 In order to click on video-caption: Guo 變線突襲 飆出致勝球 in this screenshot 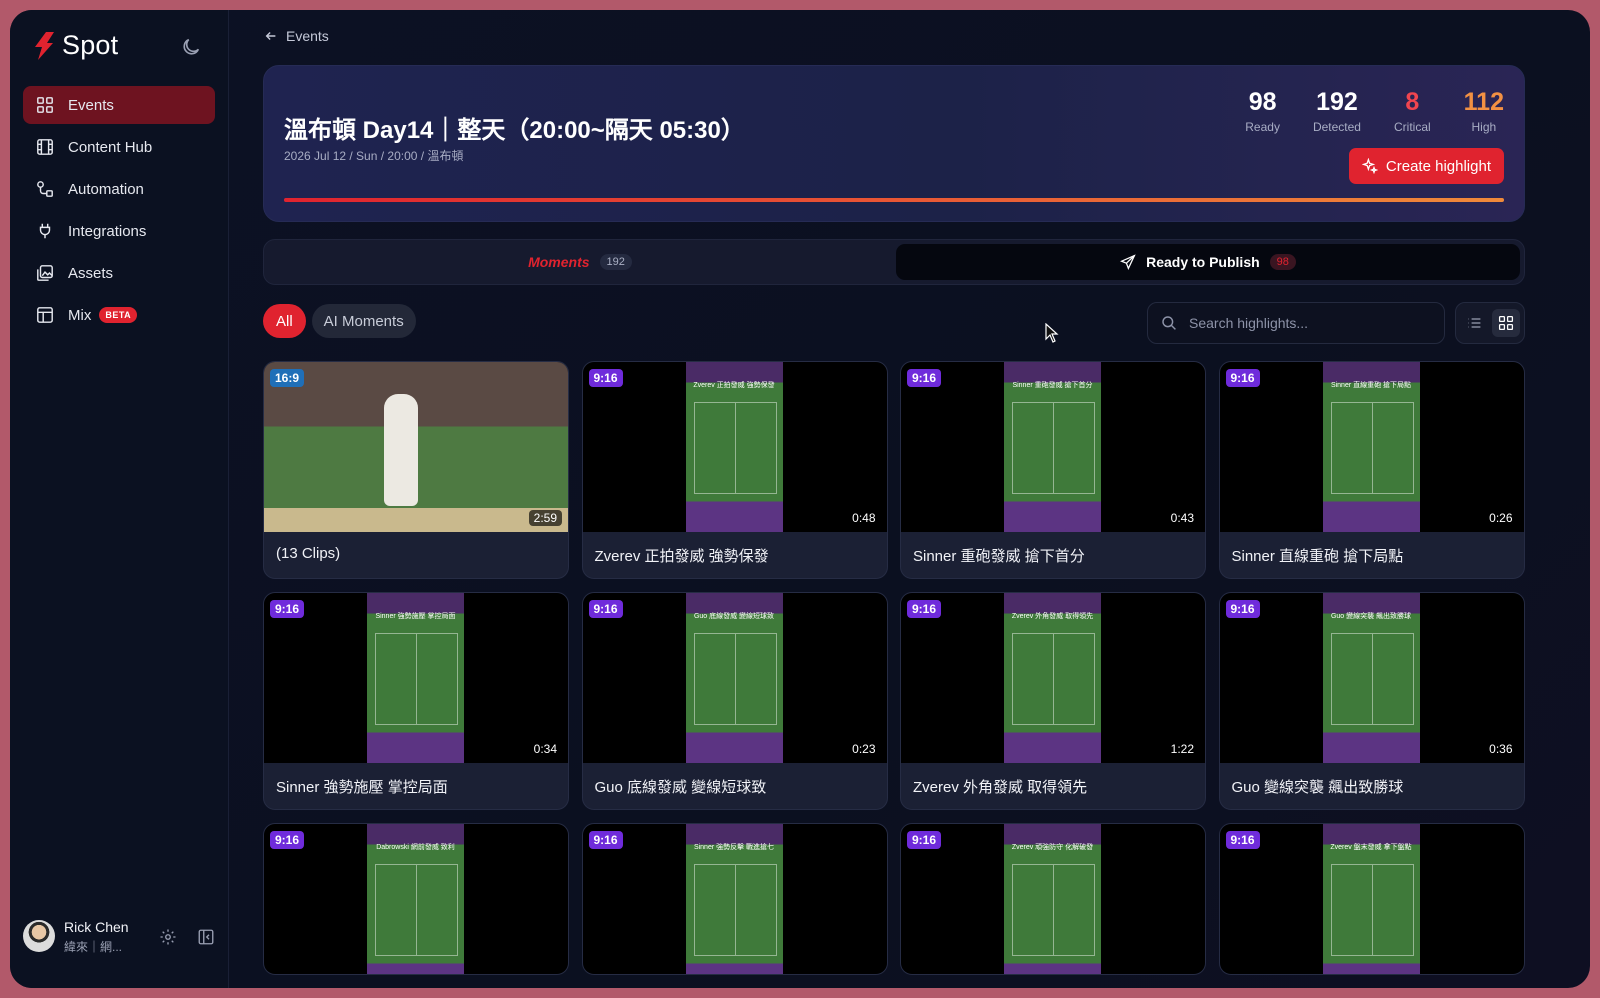, I will do `click(1371, 616)`.